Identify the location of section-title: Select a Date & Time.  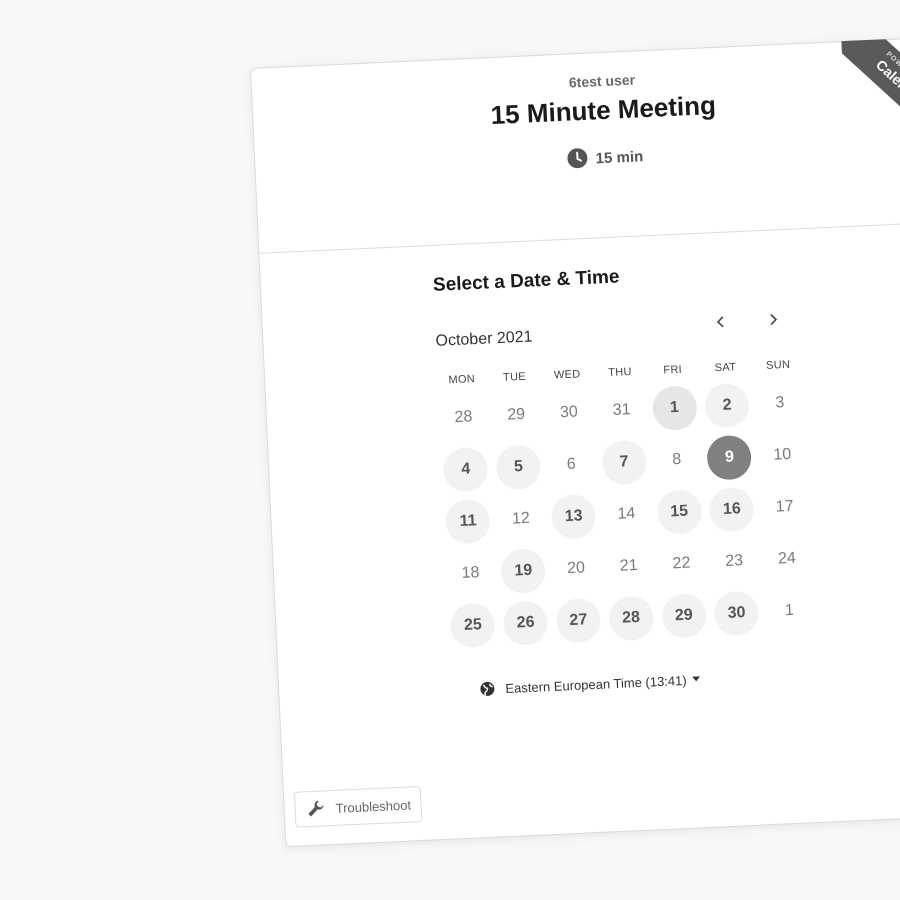
(526, 281).